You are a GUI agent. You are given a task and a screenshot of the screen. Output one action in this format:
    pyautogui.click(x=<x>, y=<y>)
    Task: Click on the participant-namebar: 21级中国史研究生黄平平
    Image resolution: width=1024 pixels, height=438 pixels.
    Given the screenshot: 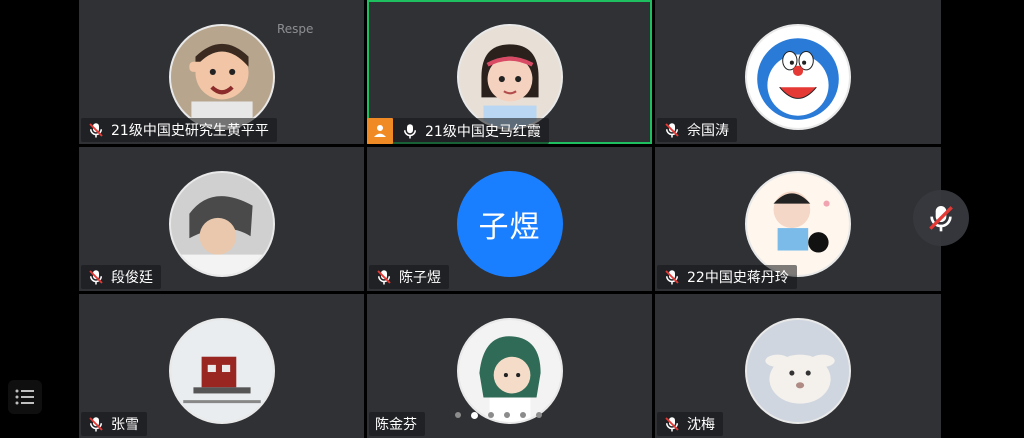 What is the action you would take?
    pyautogui.click(x=179, y=130)
    